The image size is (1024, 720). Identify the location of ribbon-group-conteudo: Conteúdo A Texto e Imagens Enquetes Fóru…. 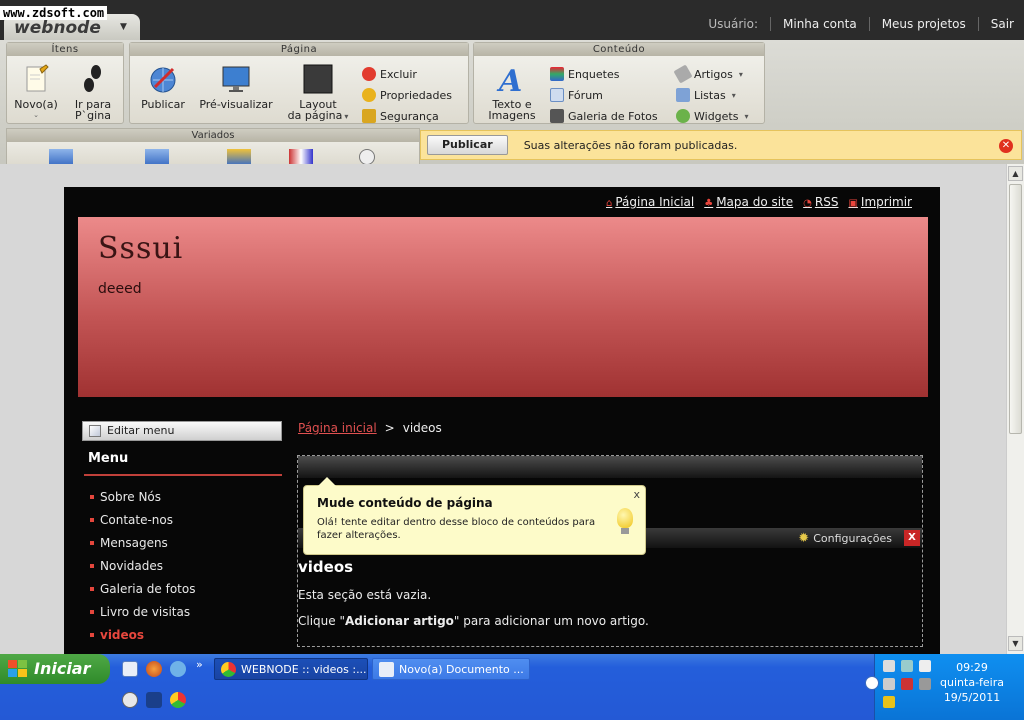
(619, 83).